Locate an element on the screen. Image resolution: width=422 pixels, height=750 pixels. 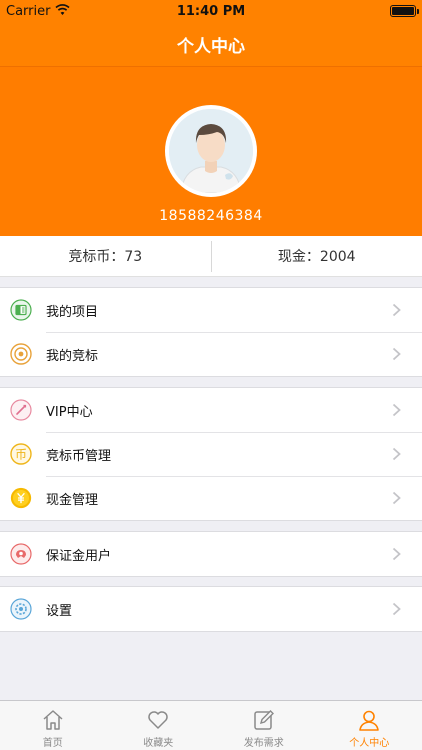
menu-settings: 设置 is located at coordinates (211, 609).